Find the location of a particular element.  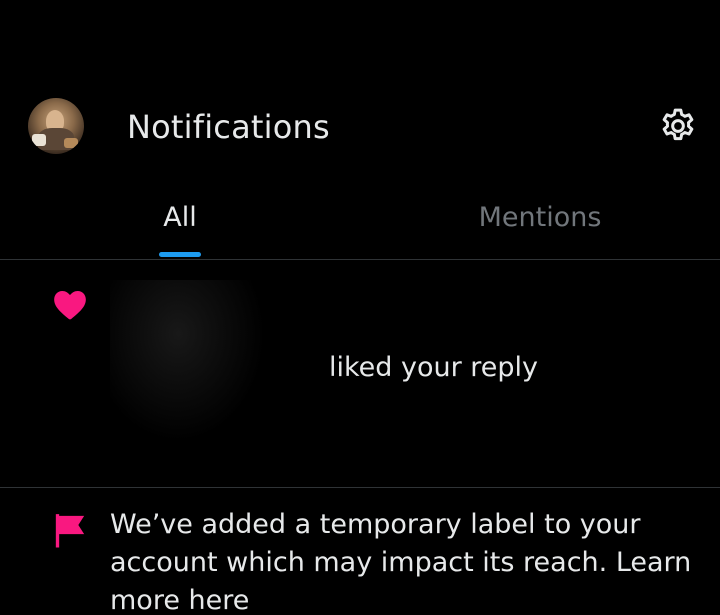

flag-icon is located at coordinates (70, 531).